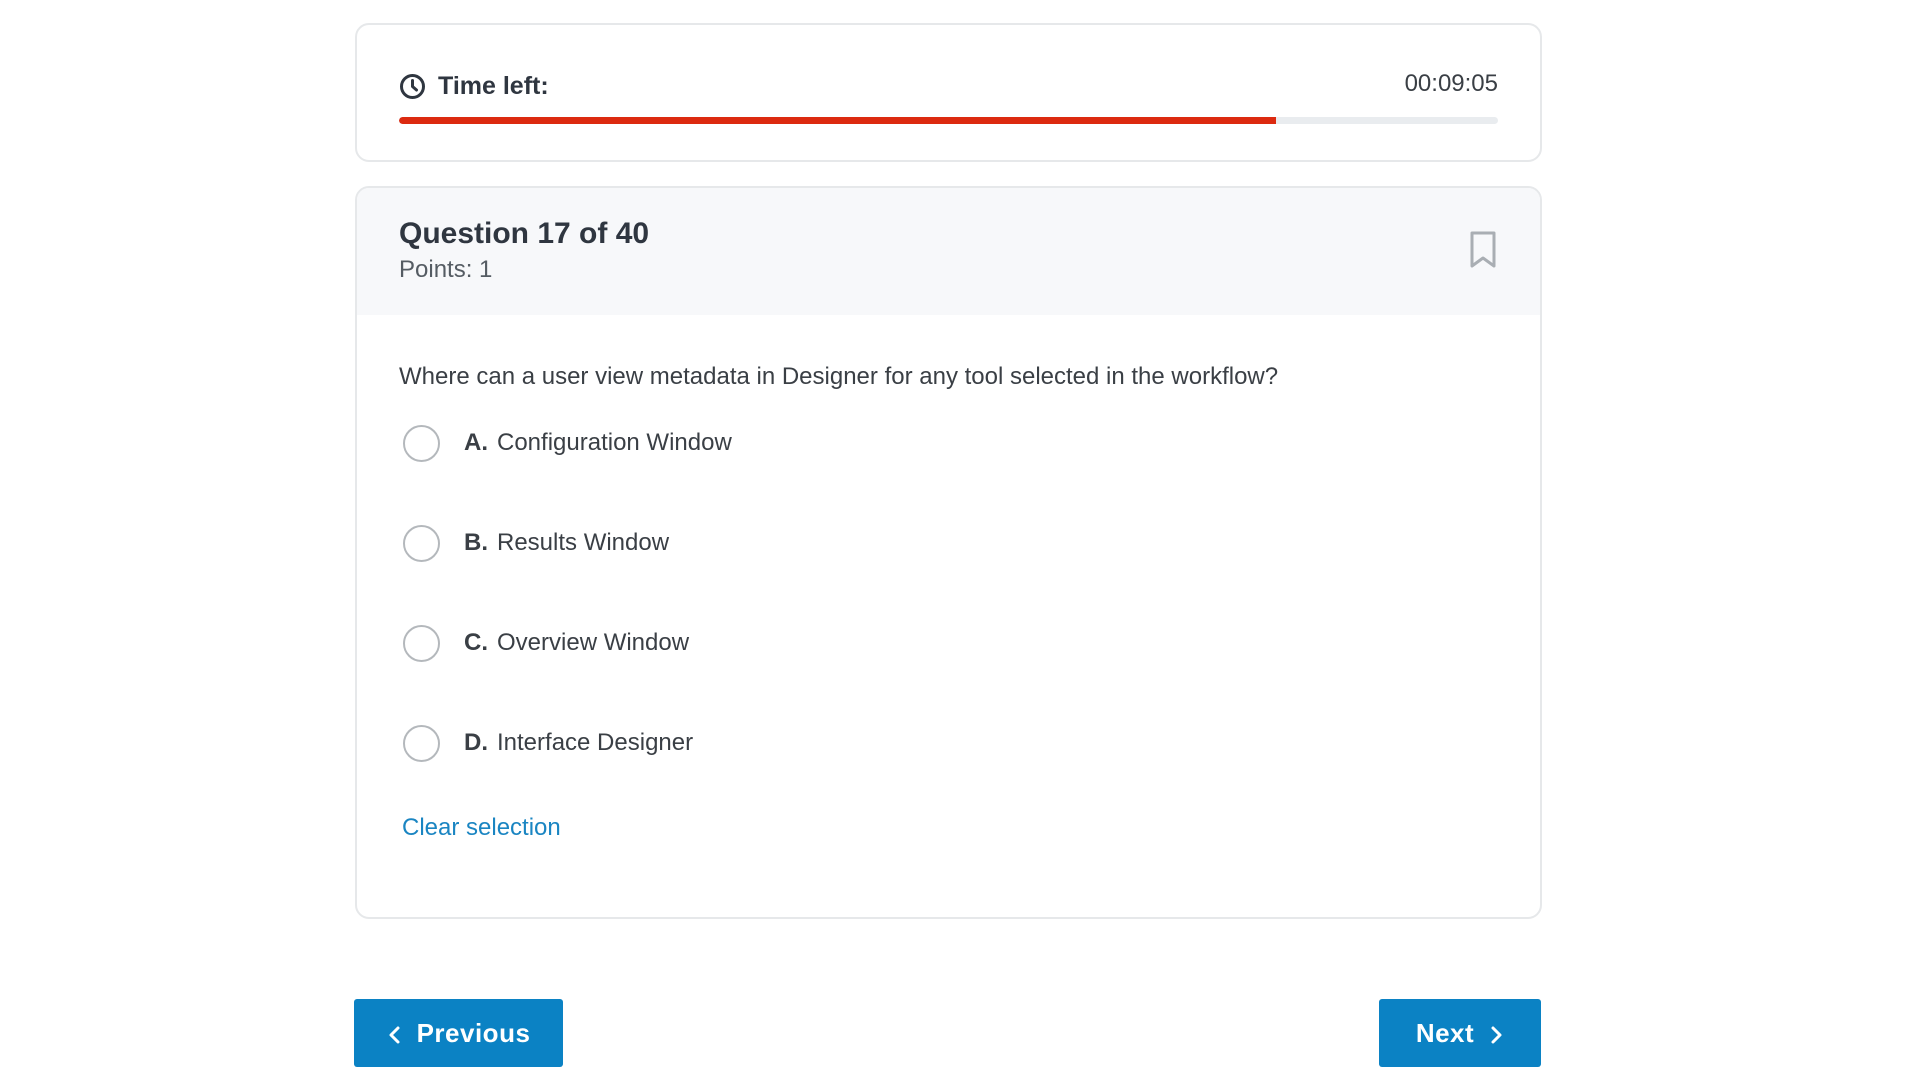  What do you see at coordinates (476, 742) in the screenshot?
I see `option-letter: D.` at bounding box center [476, 742].